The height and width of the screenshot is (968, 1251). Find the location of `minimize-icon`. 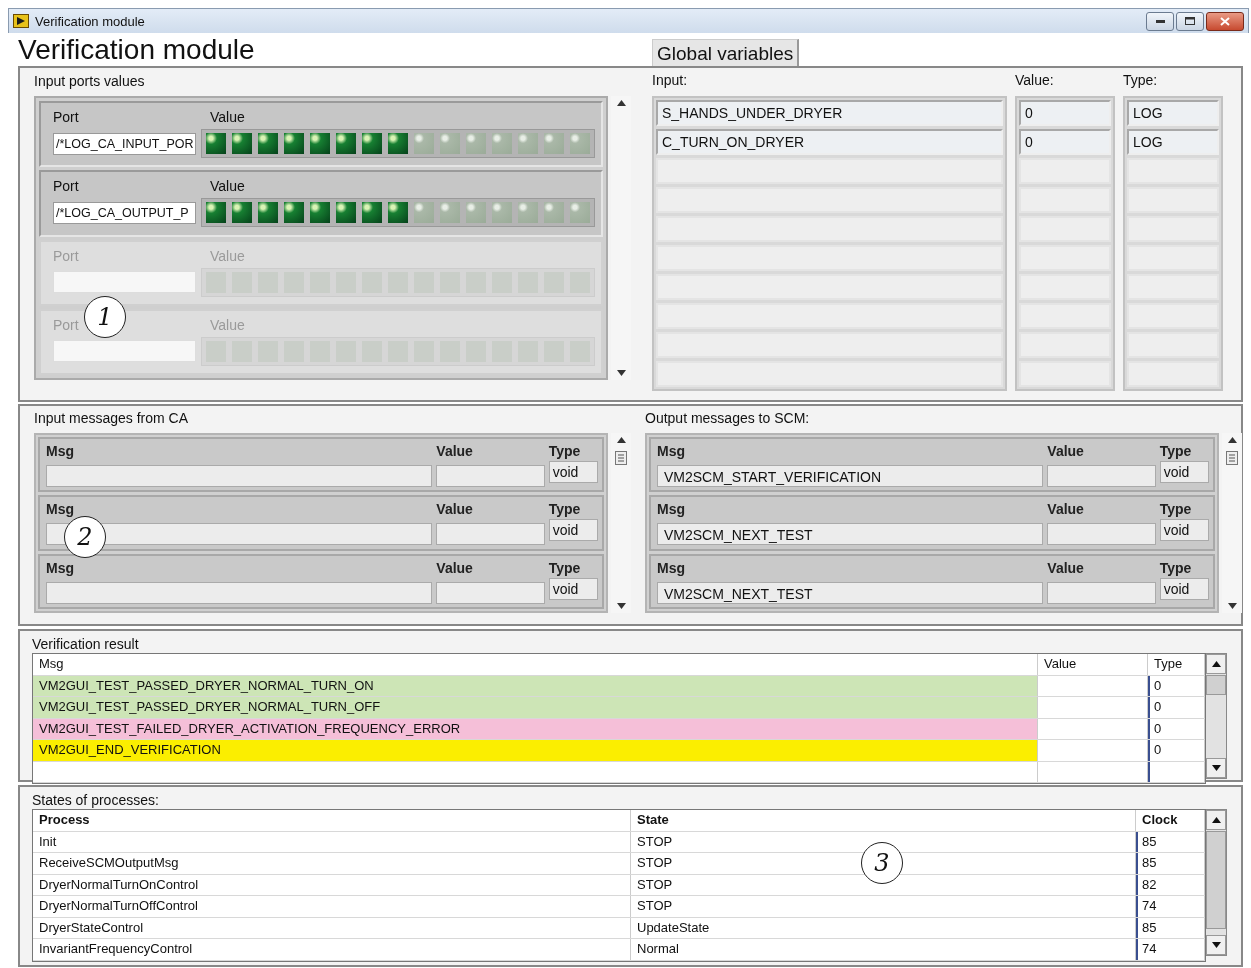

minimize-icon is located at coordinates (1160, 21).